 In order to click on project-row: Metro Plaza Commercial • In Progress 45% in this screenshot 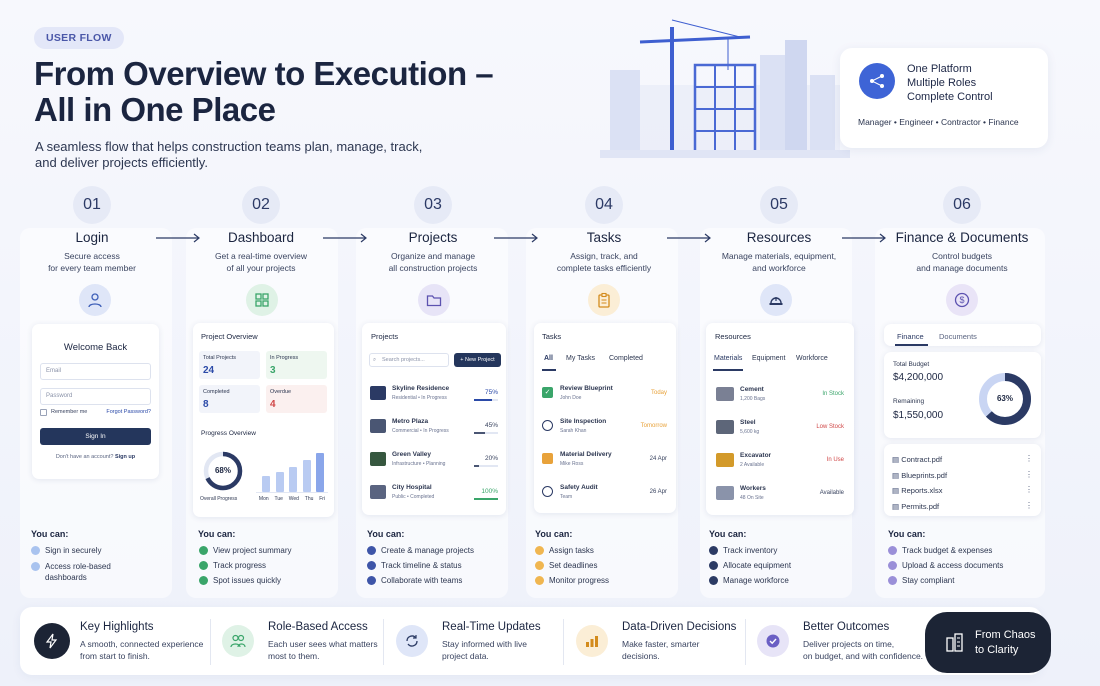, I will do `click(434, 427)`.